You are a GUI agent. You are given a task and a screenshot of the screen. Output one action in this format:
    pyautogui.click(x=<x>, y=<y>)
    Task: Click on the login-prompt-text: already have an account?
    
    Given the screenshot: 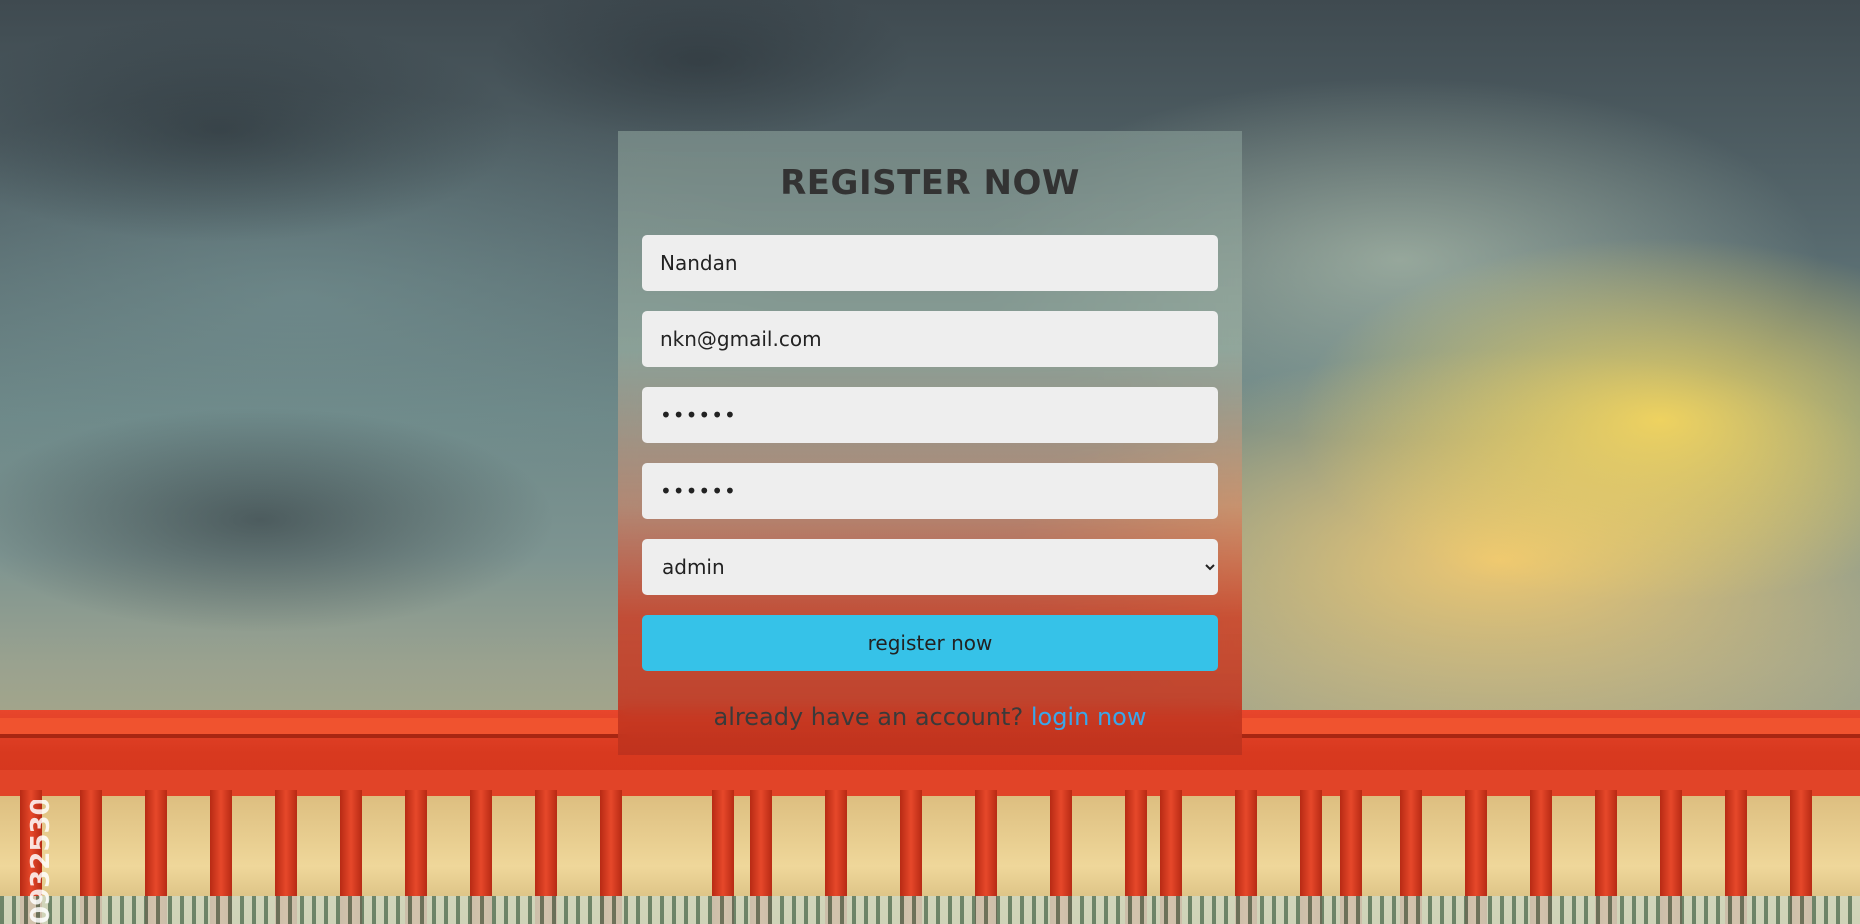 What is the action you would take?
    pyautogui.click(x=868, y=717)
    